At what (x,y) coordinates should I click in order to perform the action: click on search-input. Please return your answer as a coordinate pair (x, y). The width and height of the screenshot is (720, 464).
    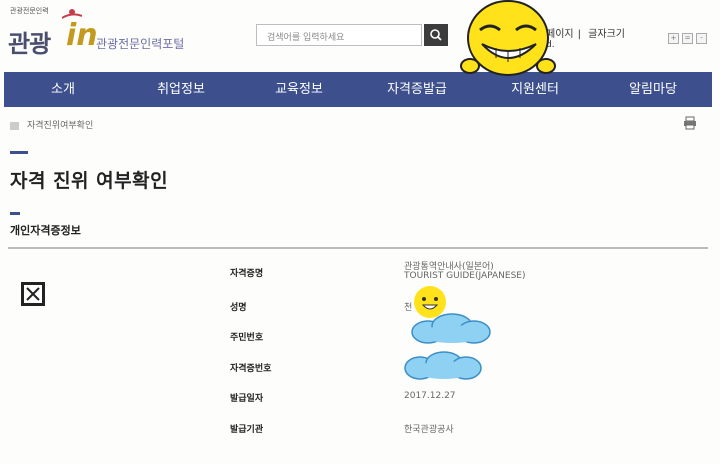
    Looking at the image, I should click on (339, 38).